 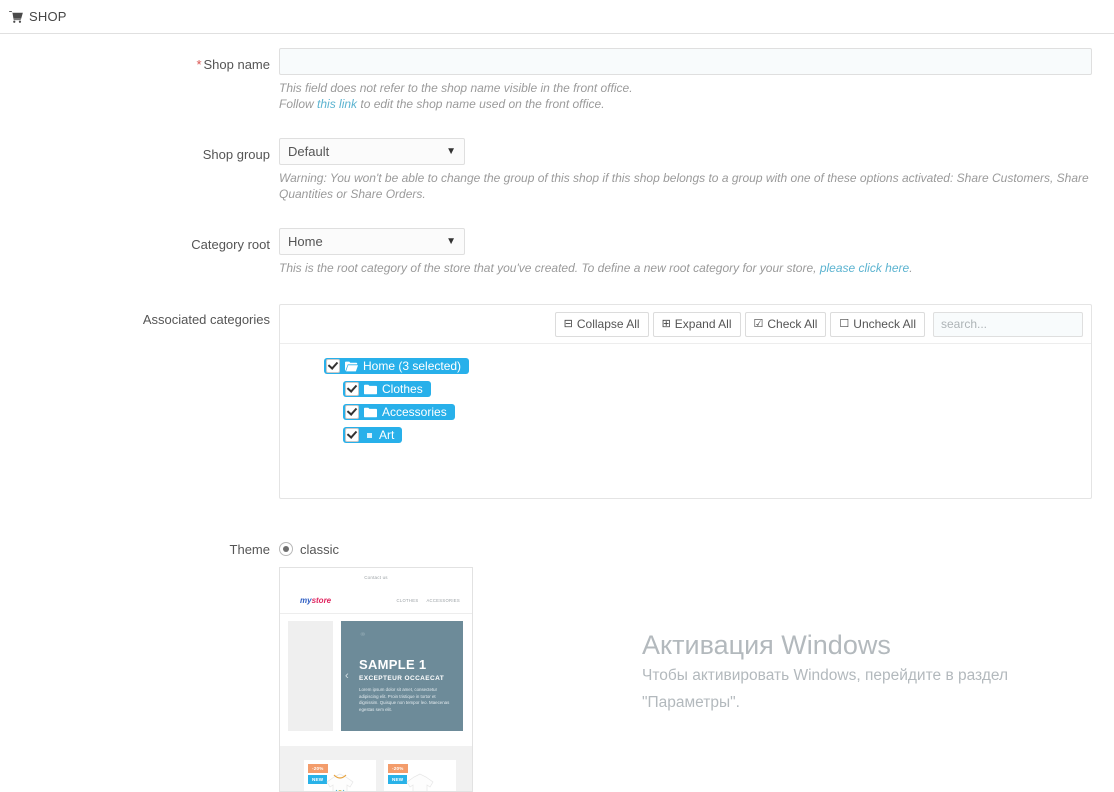 I want to click on associated-categories-label: Associated categories, so click(x=206, y=319).